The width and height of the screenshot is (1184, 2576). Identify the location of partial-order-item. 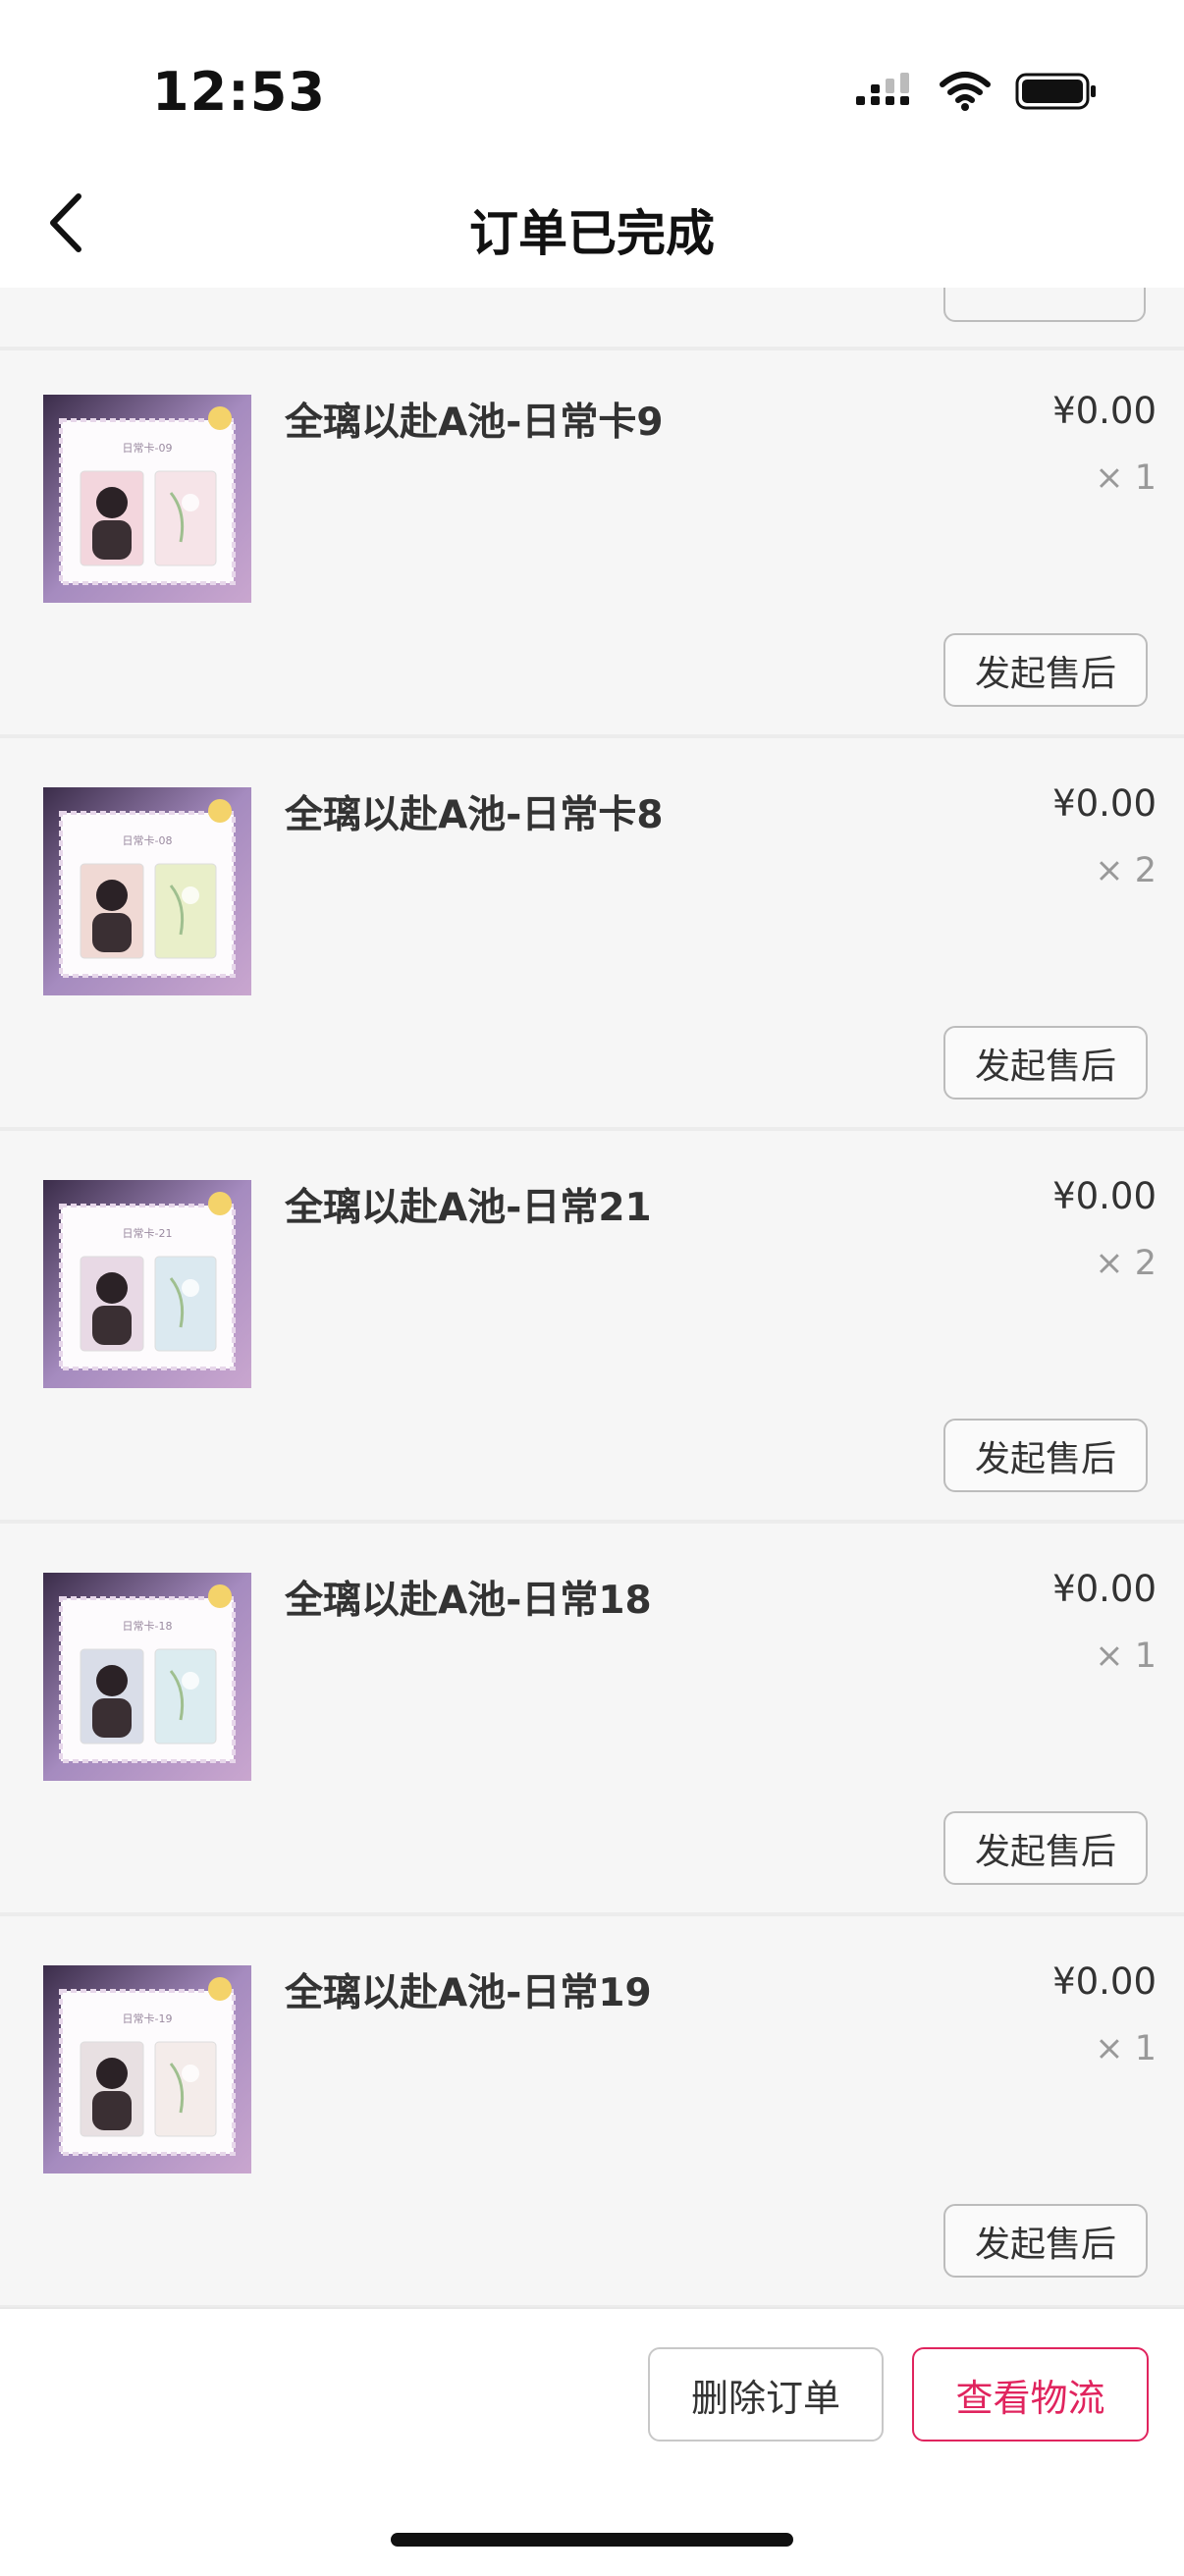
(592, 319).